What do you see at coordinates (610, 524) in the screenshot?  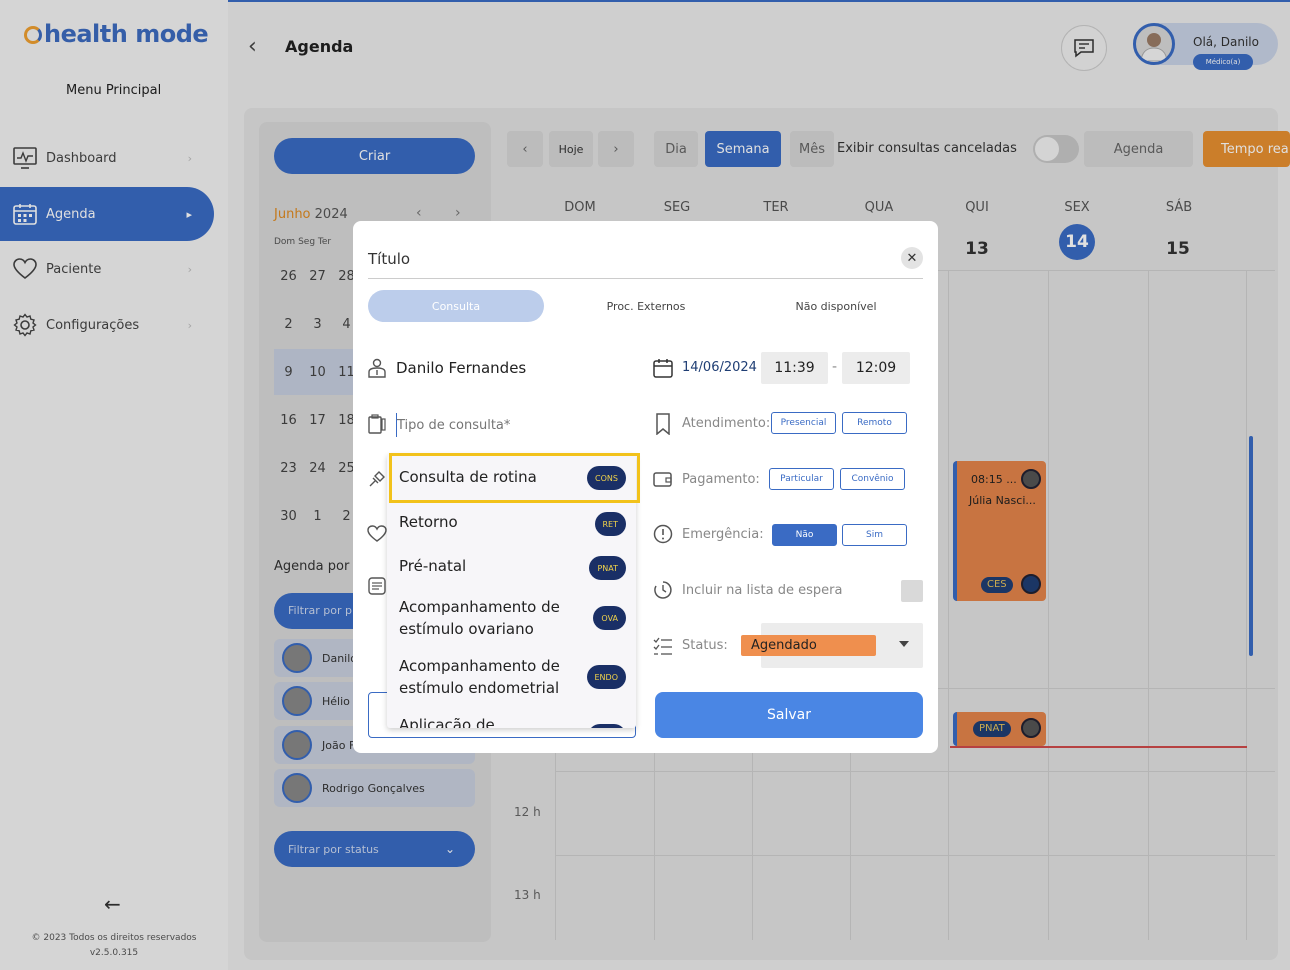 I see `option-badge: RET` at bounding box center [610, 524].